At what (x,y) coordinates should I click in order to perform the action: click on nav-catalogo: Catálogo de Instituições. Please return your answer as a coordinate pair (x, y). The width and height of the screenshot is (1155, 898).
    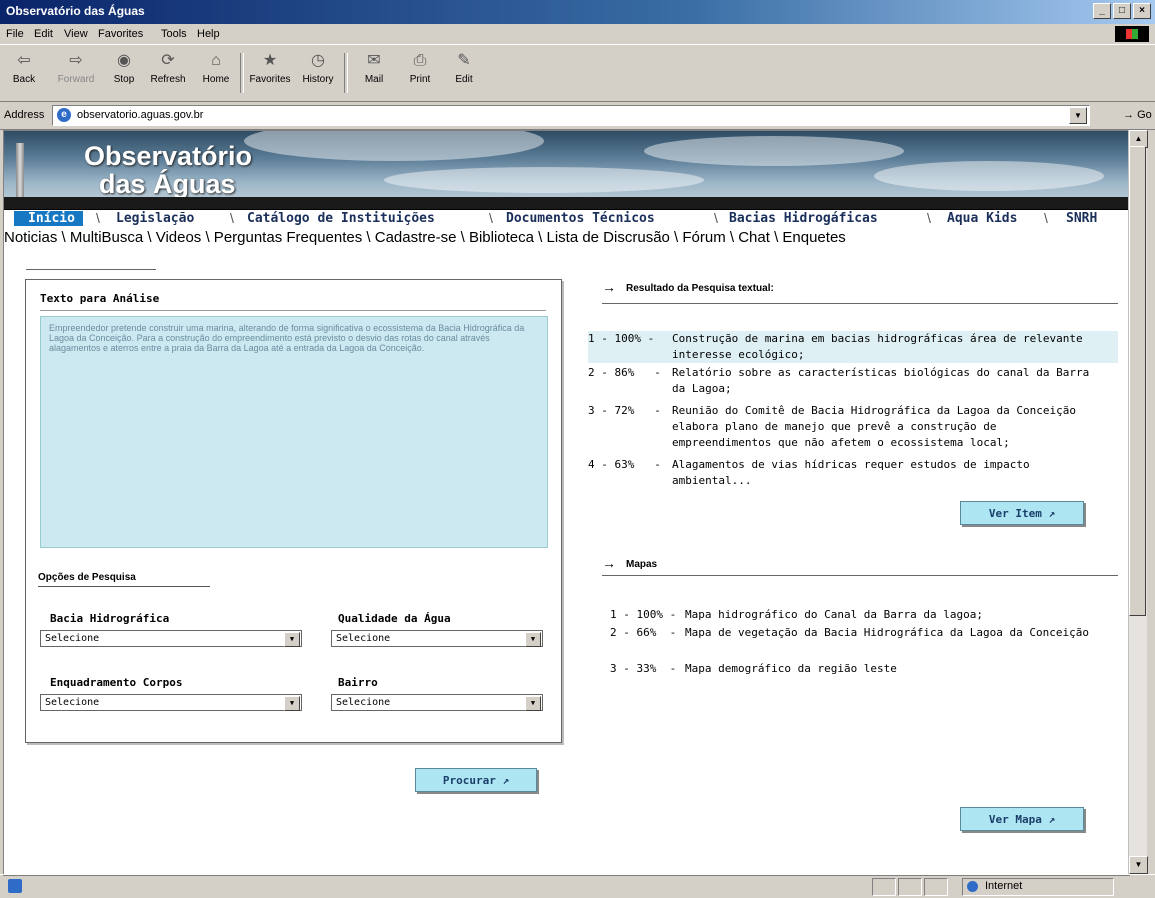
    Looking at the image, I should click on (341, 218).